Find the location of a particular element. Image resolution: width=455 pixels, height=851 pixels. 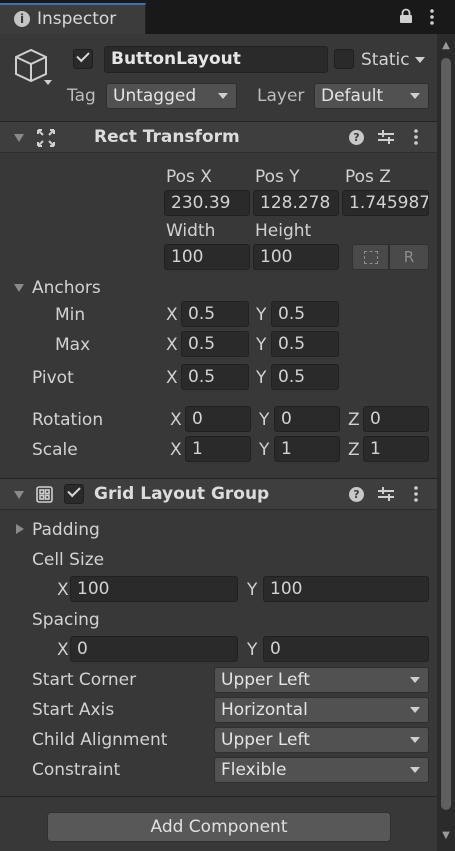

start-corner-dropdown: Upper Left is located at coordinates (321, 680).